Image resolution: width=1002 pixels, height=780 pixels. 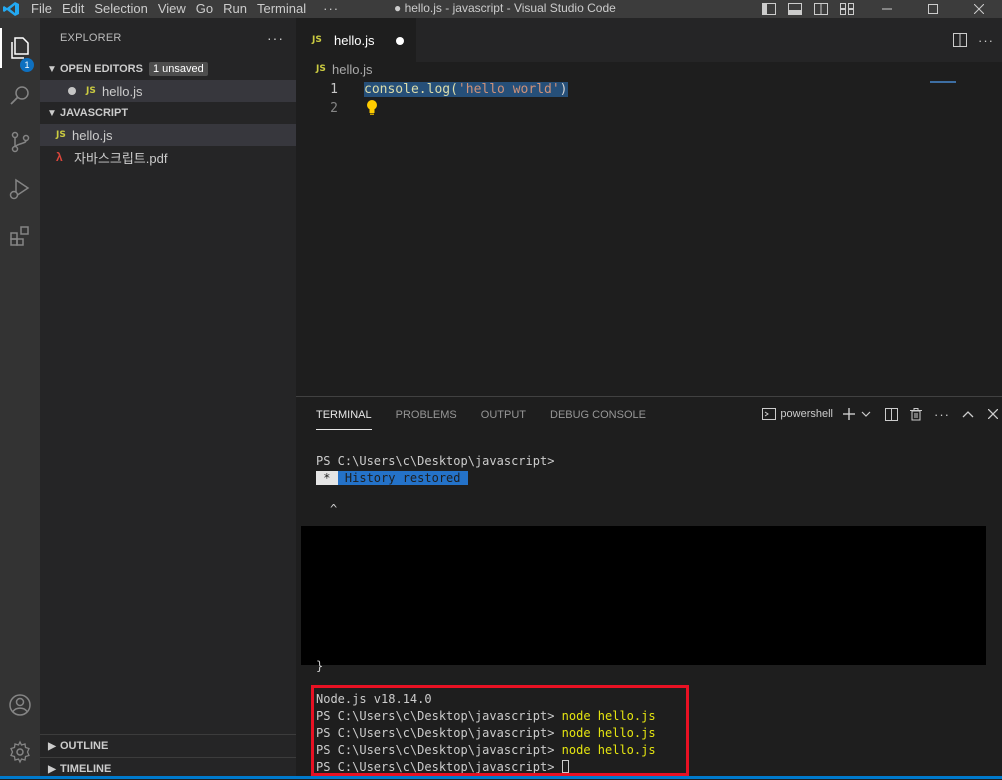 What do you see at coordinates (11, 9) in the screenshot?
I see `vscode-logo-icon` at bounding box center [11, 9].